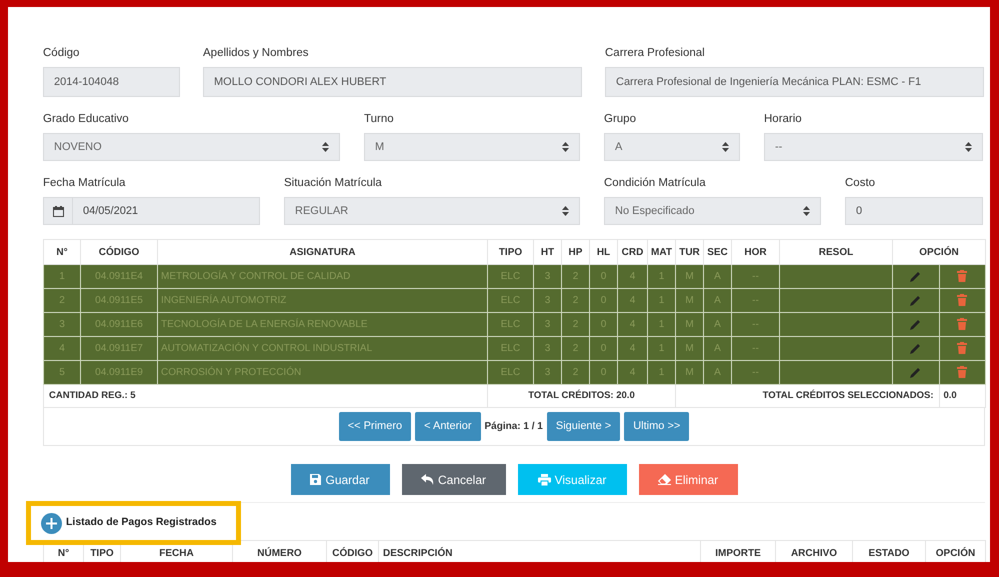  What do you see at coordinates (582, 396) in the screenshot?
I see `total-credits: TOTAL CRÉDITOS: 20.0` at bounding box center [582, 396].